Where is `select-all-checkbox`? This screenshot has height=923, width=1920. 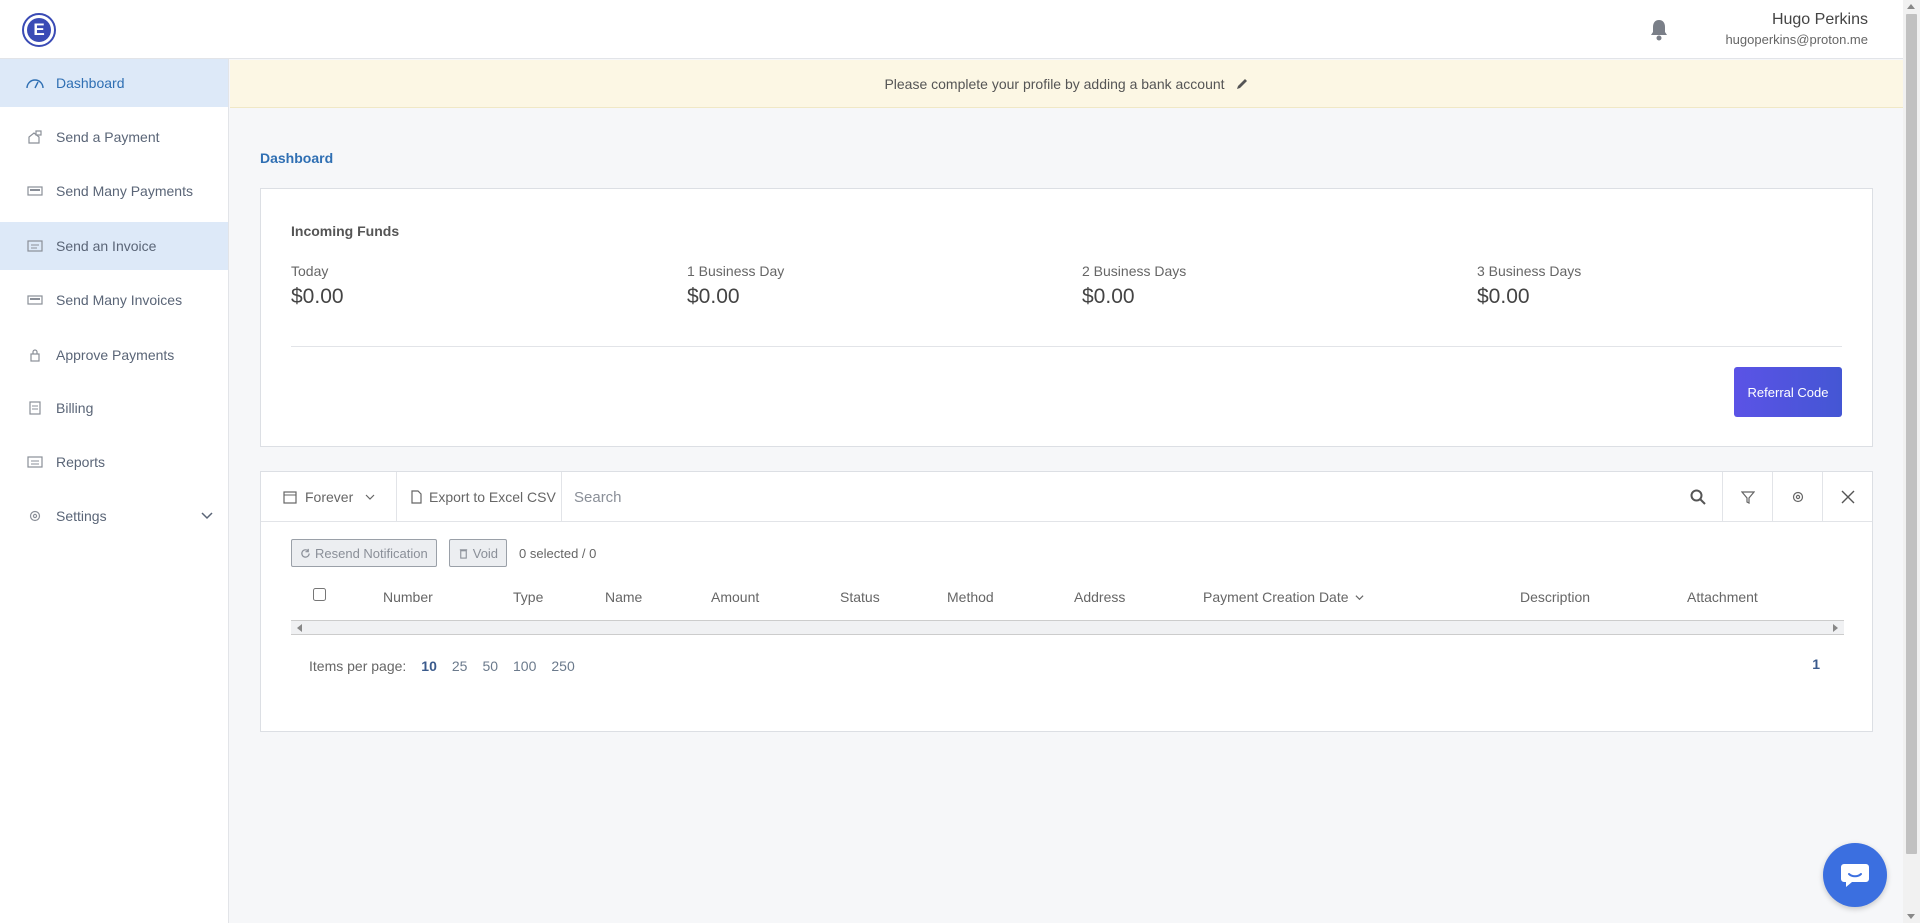
select-all-checkbox is located at coordinates (319, 594).